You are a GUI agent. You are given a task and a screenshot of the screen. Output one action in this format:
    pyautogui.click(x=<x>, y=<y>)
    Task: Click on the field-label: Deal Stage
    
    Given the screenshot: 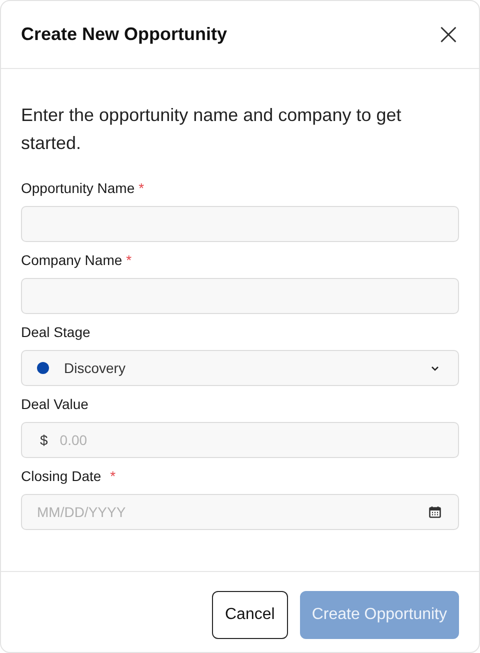 What is the action you would take?
    pyautogui.click(x=55, y=332)
    